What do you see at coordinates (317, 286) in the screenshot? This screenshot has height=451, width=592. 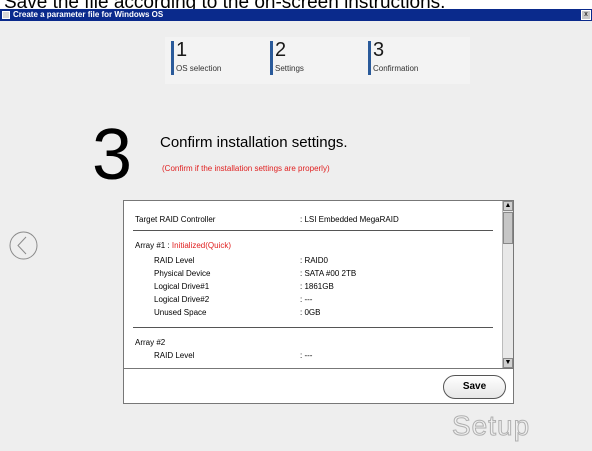 I see `setting-value: : 1861GB` at bounding box center [317, 286].